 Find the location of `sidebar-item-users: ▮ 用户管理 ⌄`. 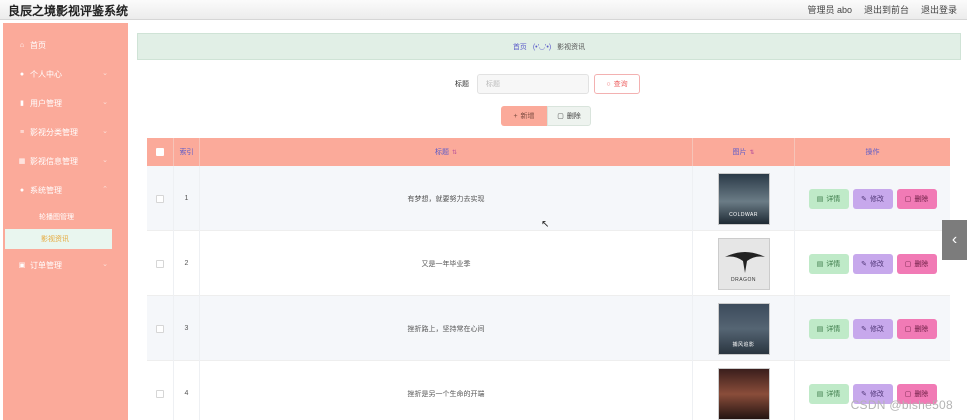

sidebar-item-users: ▮ 用户管理 ⌄ is located at coordinates (65, 103).